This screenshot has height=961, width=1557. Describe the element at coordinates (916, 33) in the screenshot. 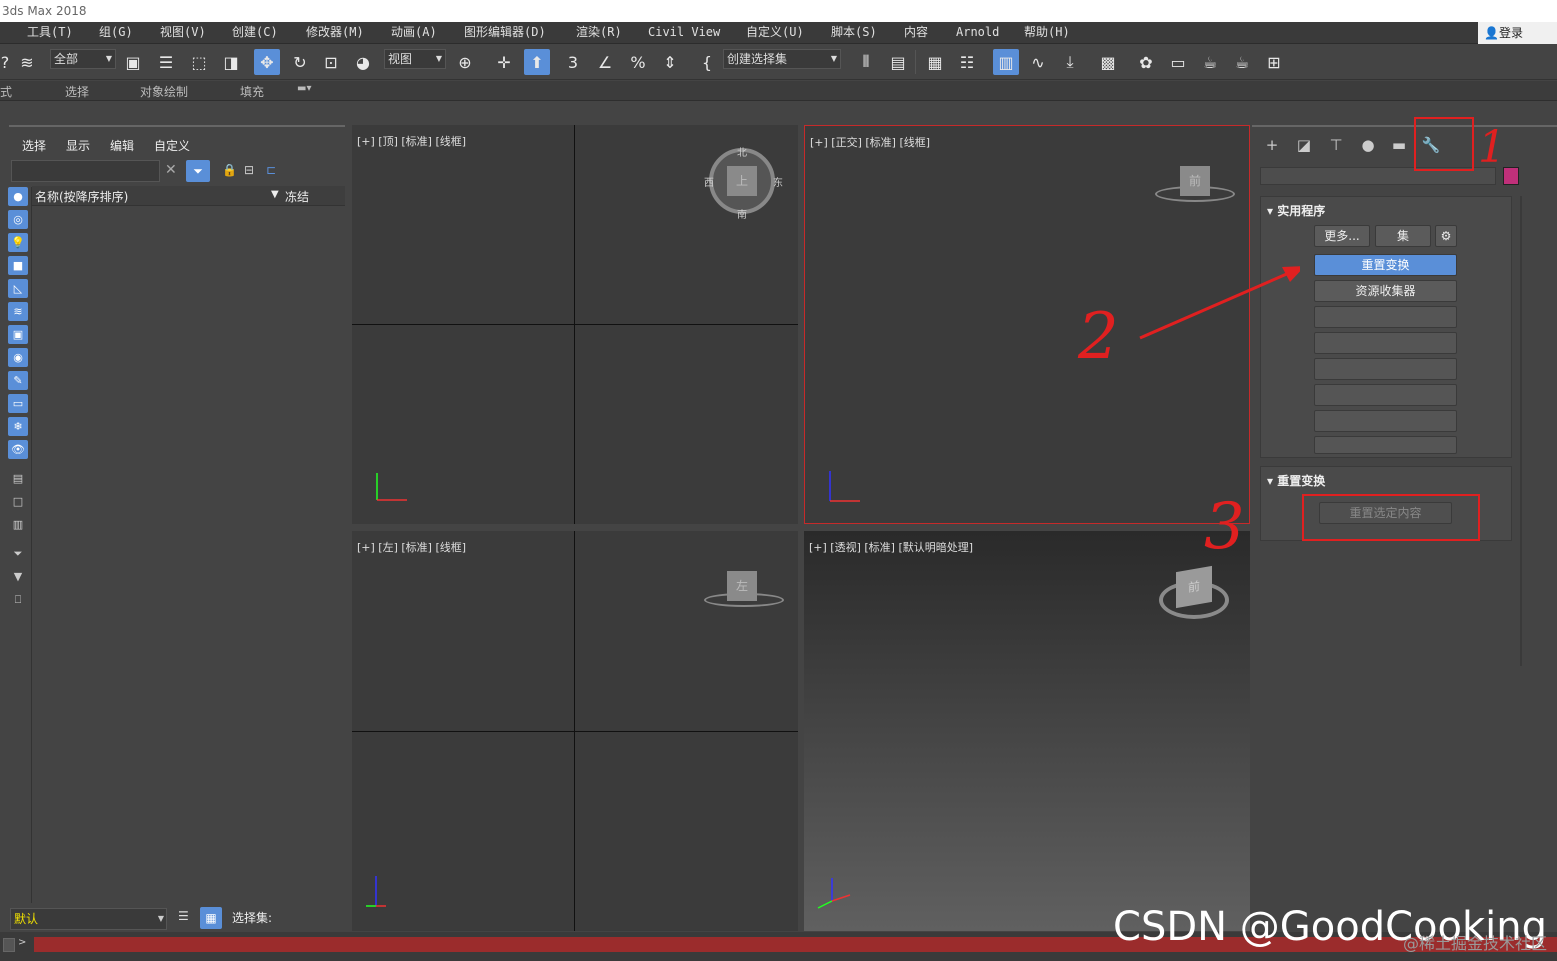

I see `menu-content: 内容` at that location.